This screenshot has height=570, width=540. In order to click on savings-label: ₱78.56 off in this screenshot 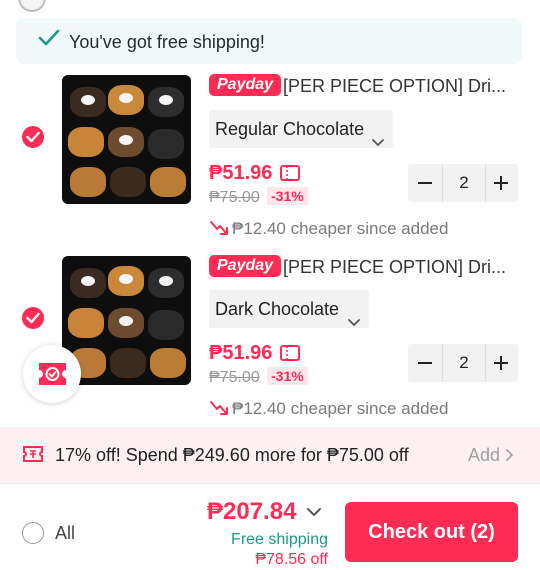, I will do `click(291, 559)`.